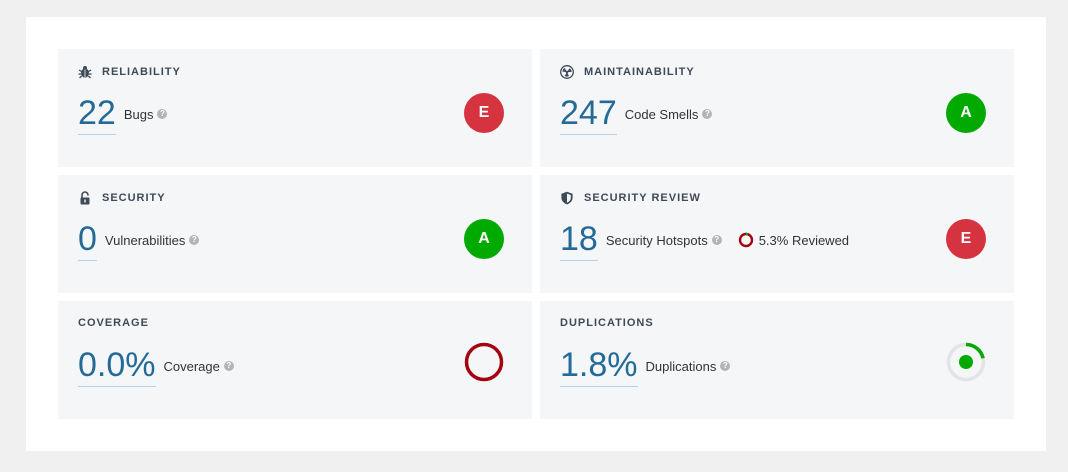  I want to click on maintainability-metric: 247 Code Smells ?, so click(636, 114).